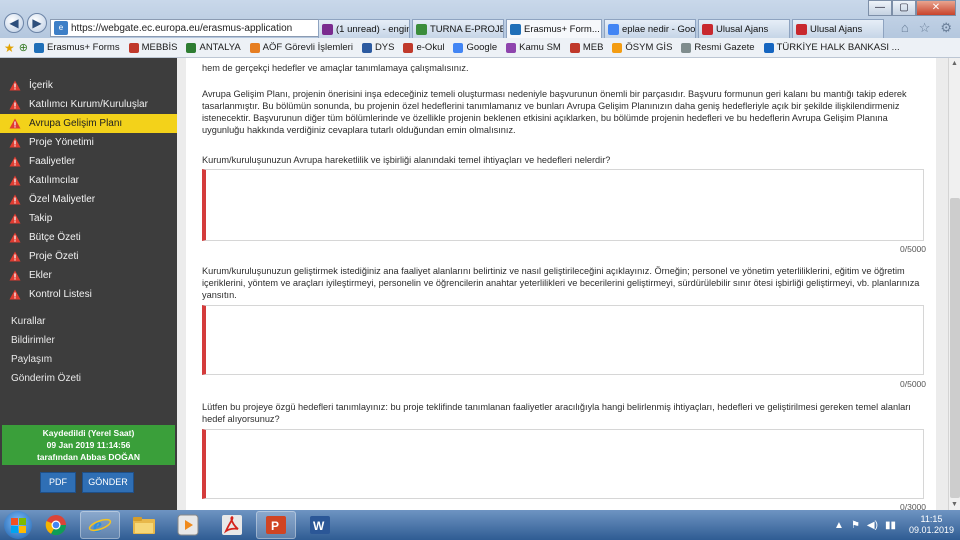 This screenshot has width=960, height=540. Describe the element at coordinates (88, 104) in the screenshot. I see `sidebar-item-partners: Katılımcı Kurum/Kuruluşlar` at that location.